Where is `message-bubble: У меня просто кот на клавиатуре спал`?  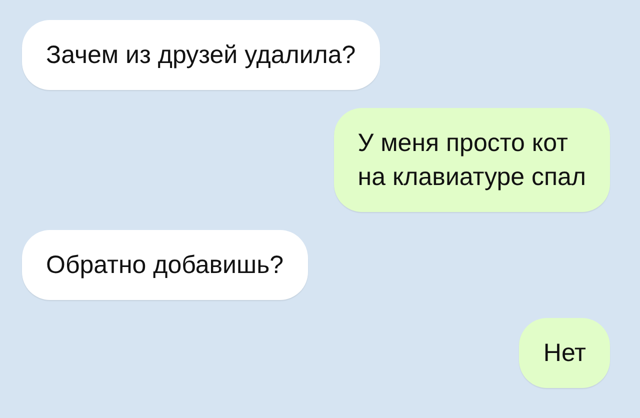
message-bubble: У меня просто кот на клавиатуре спал is located at coordinates (472, 160).